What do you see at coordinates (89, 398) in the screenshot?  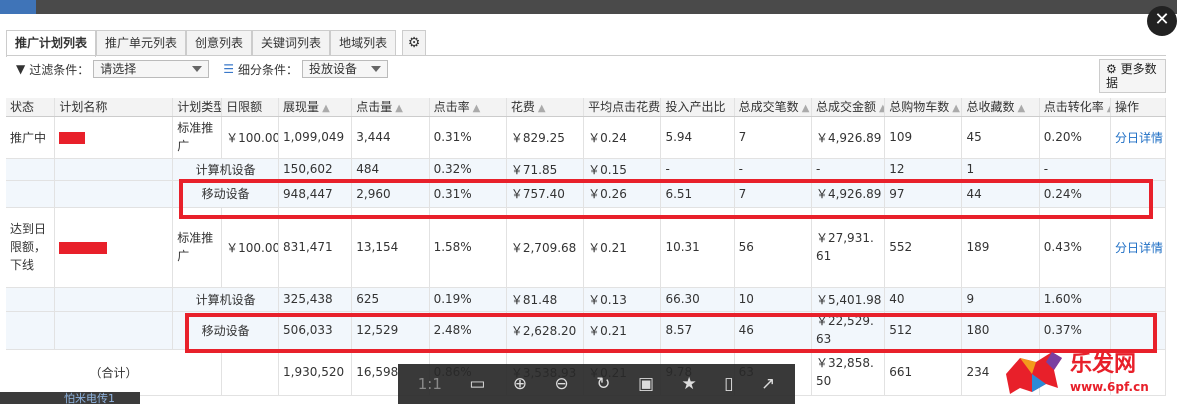 I see `background-text: 怕米电传1` at bounding box center [89, 398].